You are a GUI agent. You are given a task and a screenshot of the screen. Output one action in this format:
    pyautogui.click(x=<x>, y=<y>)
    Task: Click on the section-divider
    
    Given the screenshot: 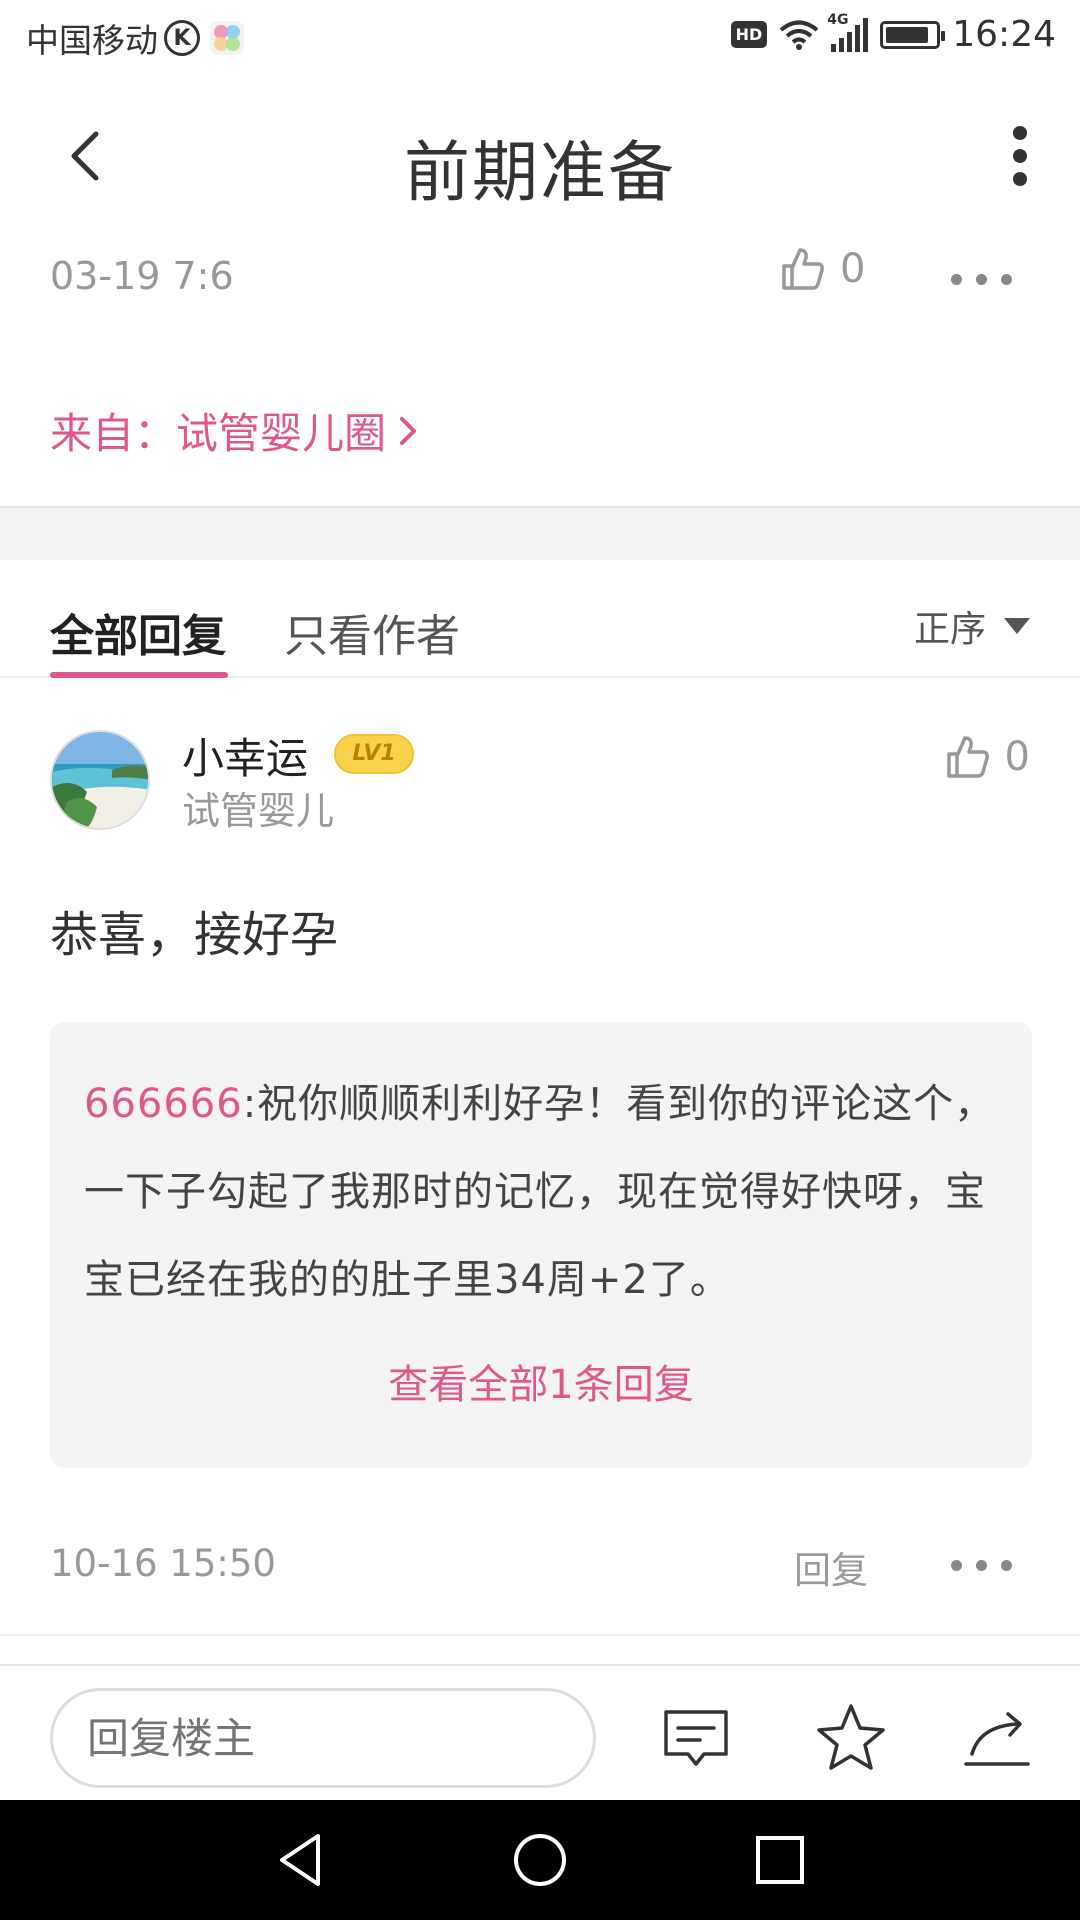 What is the action you would take?
    pyautogui.click(x=540, y=533)
    